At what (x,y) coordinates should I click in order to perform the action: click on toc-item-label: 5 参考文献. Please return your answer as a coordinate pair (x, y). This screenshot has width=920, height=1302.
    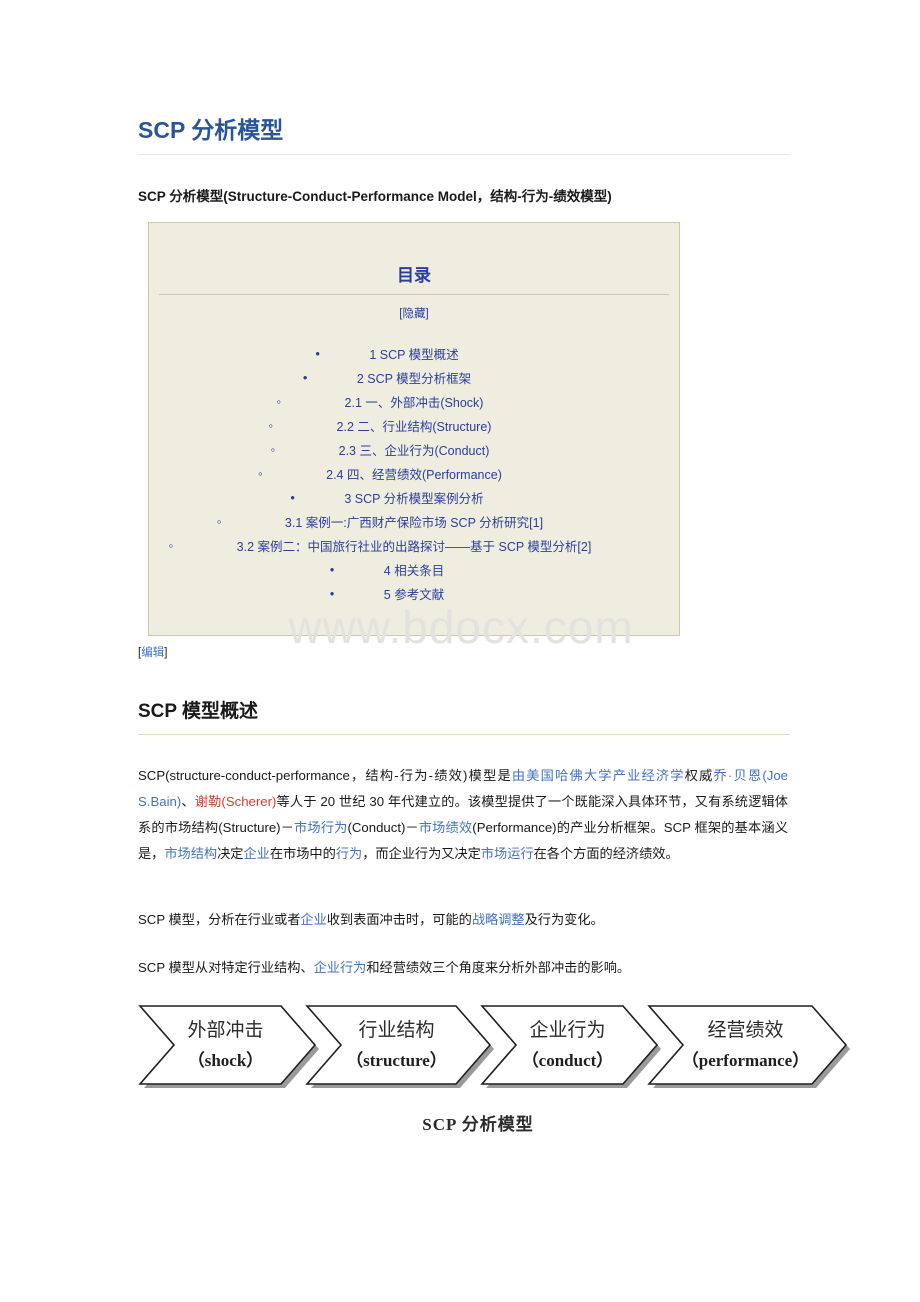
    Looking at the image, I should click on (414, 595).